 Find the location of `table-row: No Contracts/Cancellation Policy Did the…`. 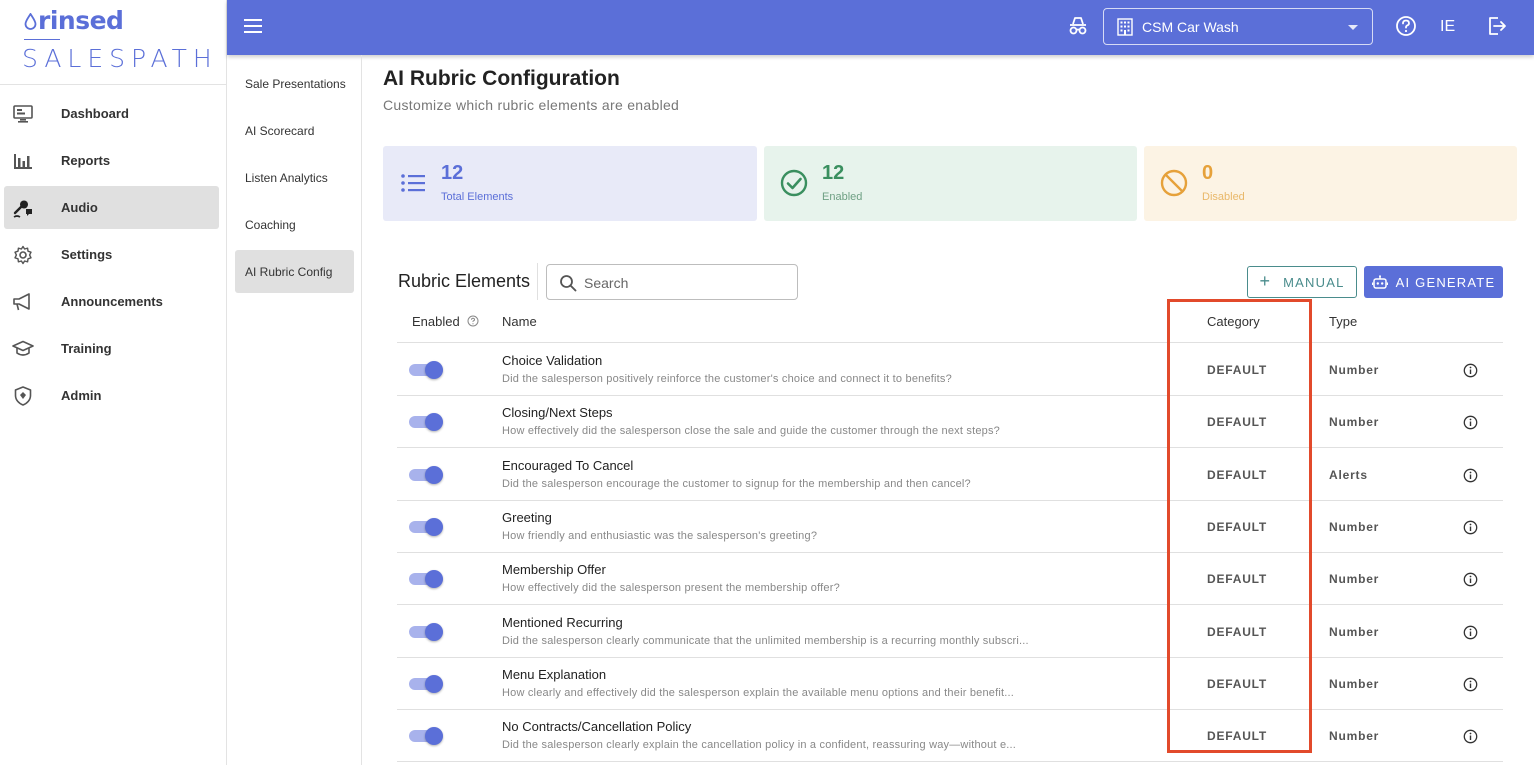

table-row: No Contracts/Cancellation Policy Did the… is located at coordinates (950, 736).